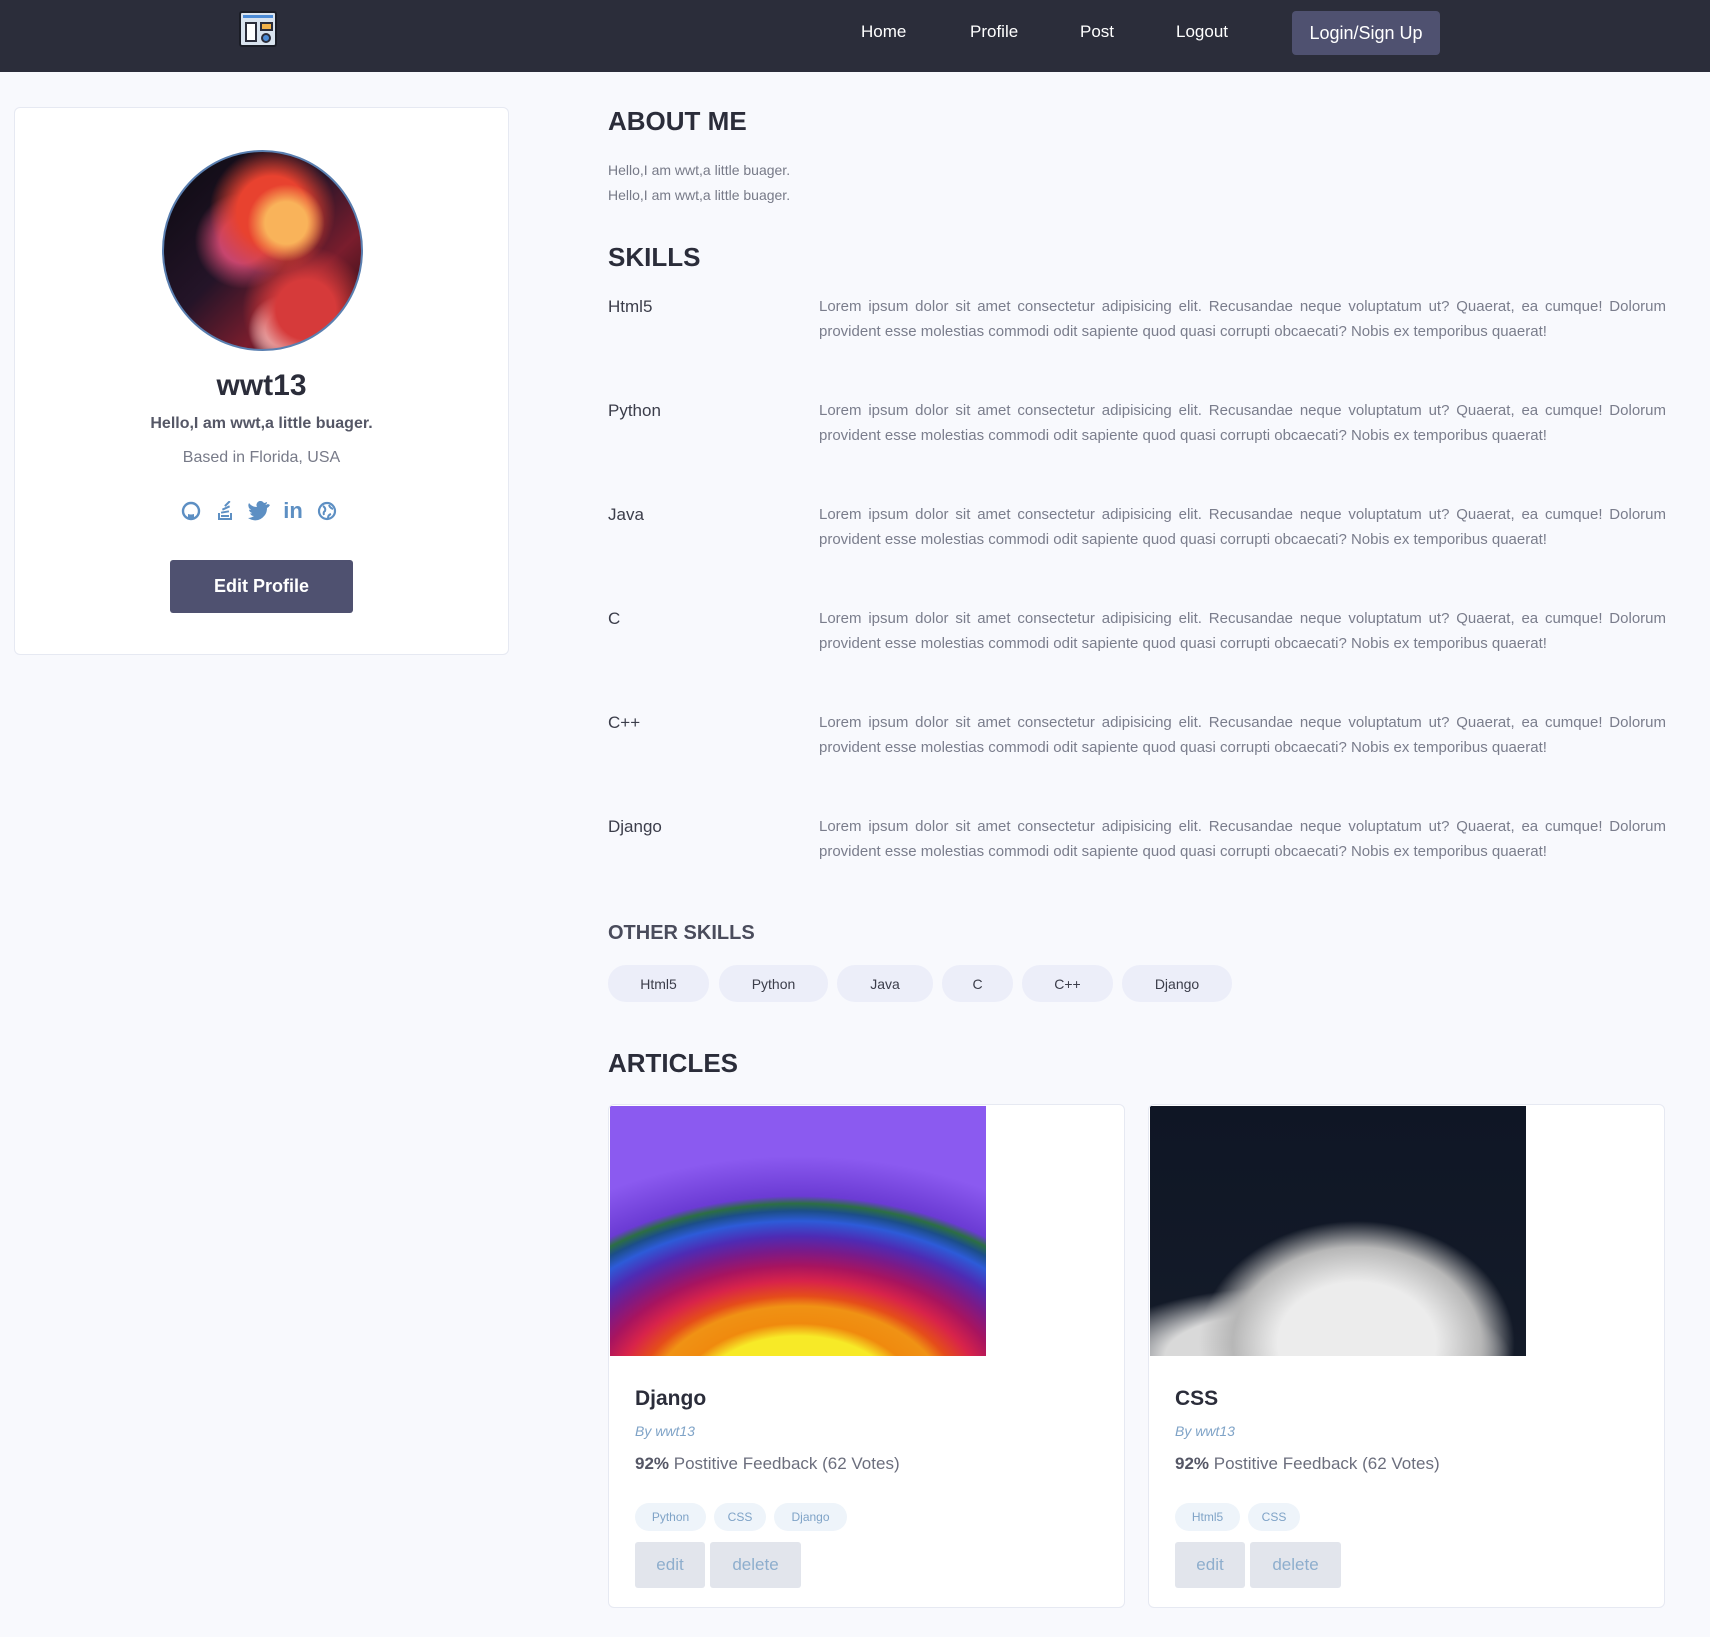  I want to click on site-logo-icon, so click(258, 29).